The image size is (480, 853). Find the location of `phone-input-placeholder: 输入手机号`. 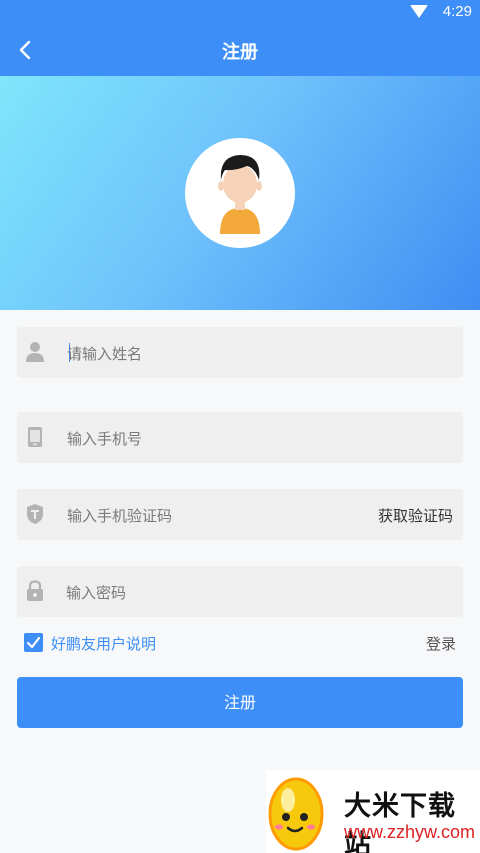

phone-input-placeholder: 输入手机号 is located at coordinates (105, 439).